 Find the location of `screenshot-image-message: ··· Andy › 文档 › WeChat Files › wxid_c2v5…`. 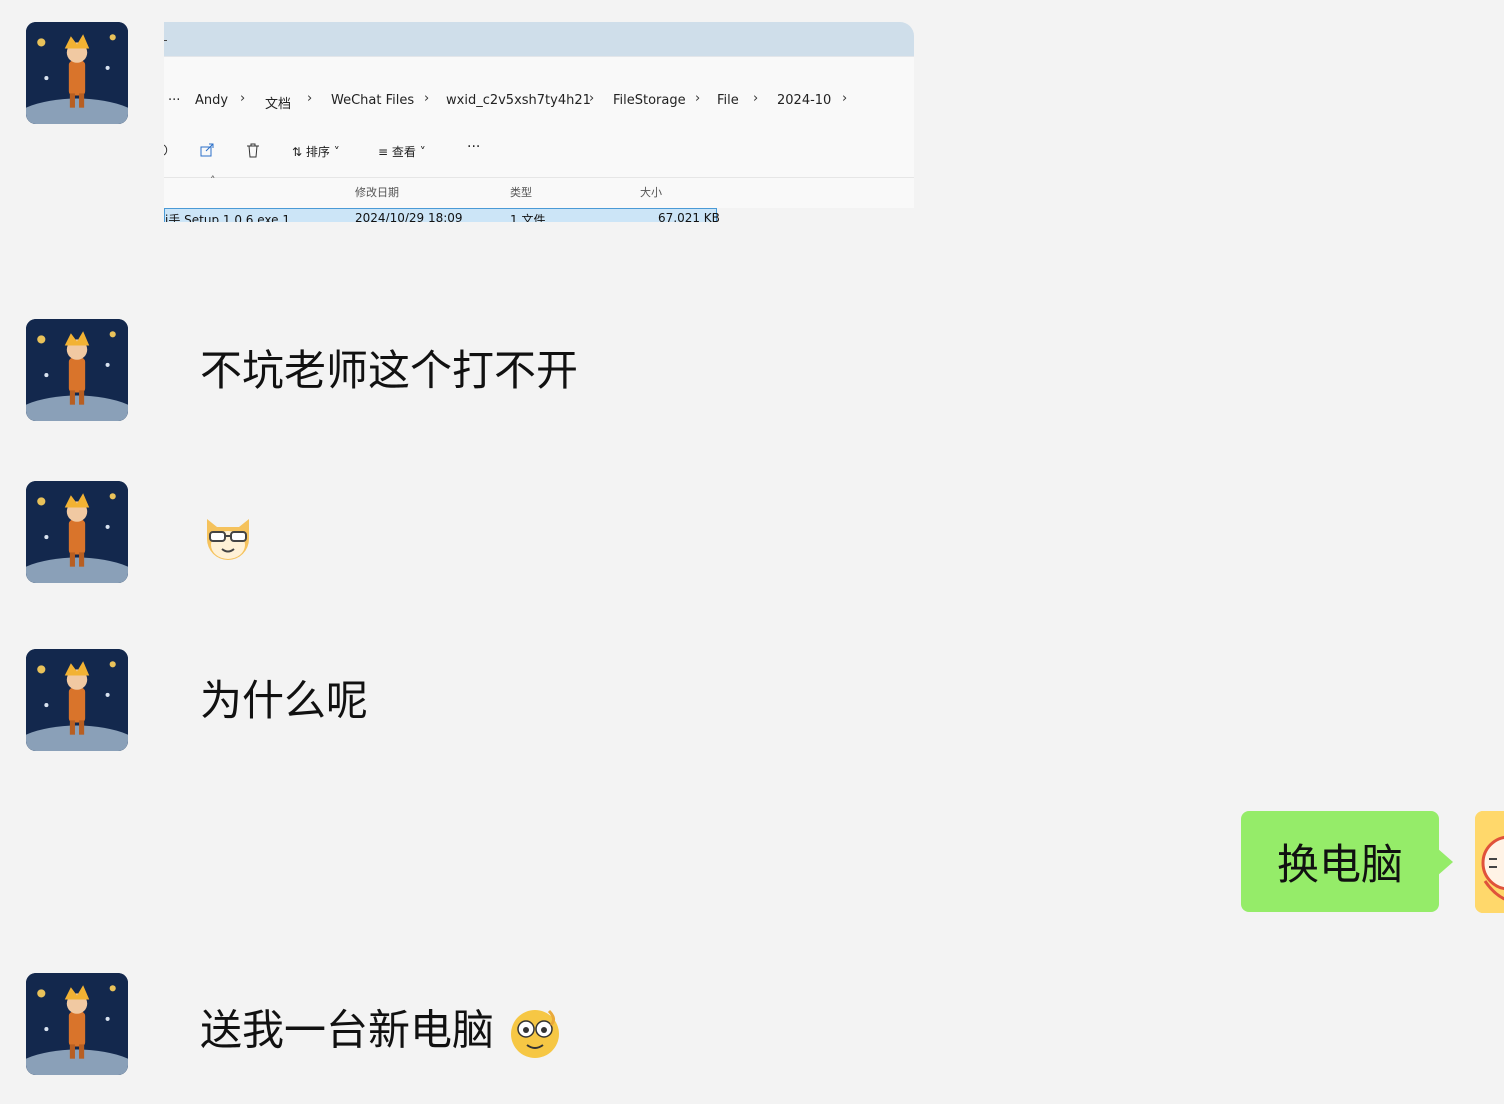

screenshot-image-message: ··· Andy › 文档 › WeChat Files › wxid_c2v5… is located at coordinates (539, 122).